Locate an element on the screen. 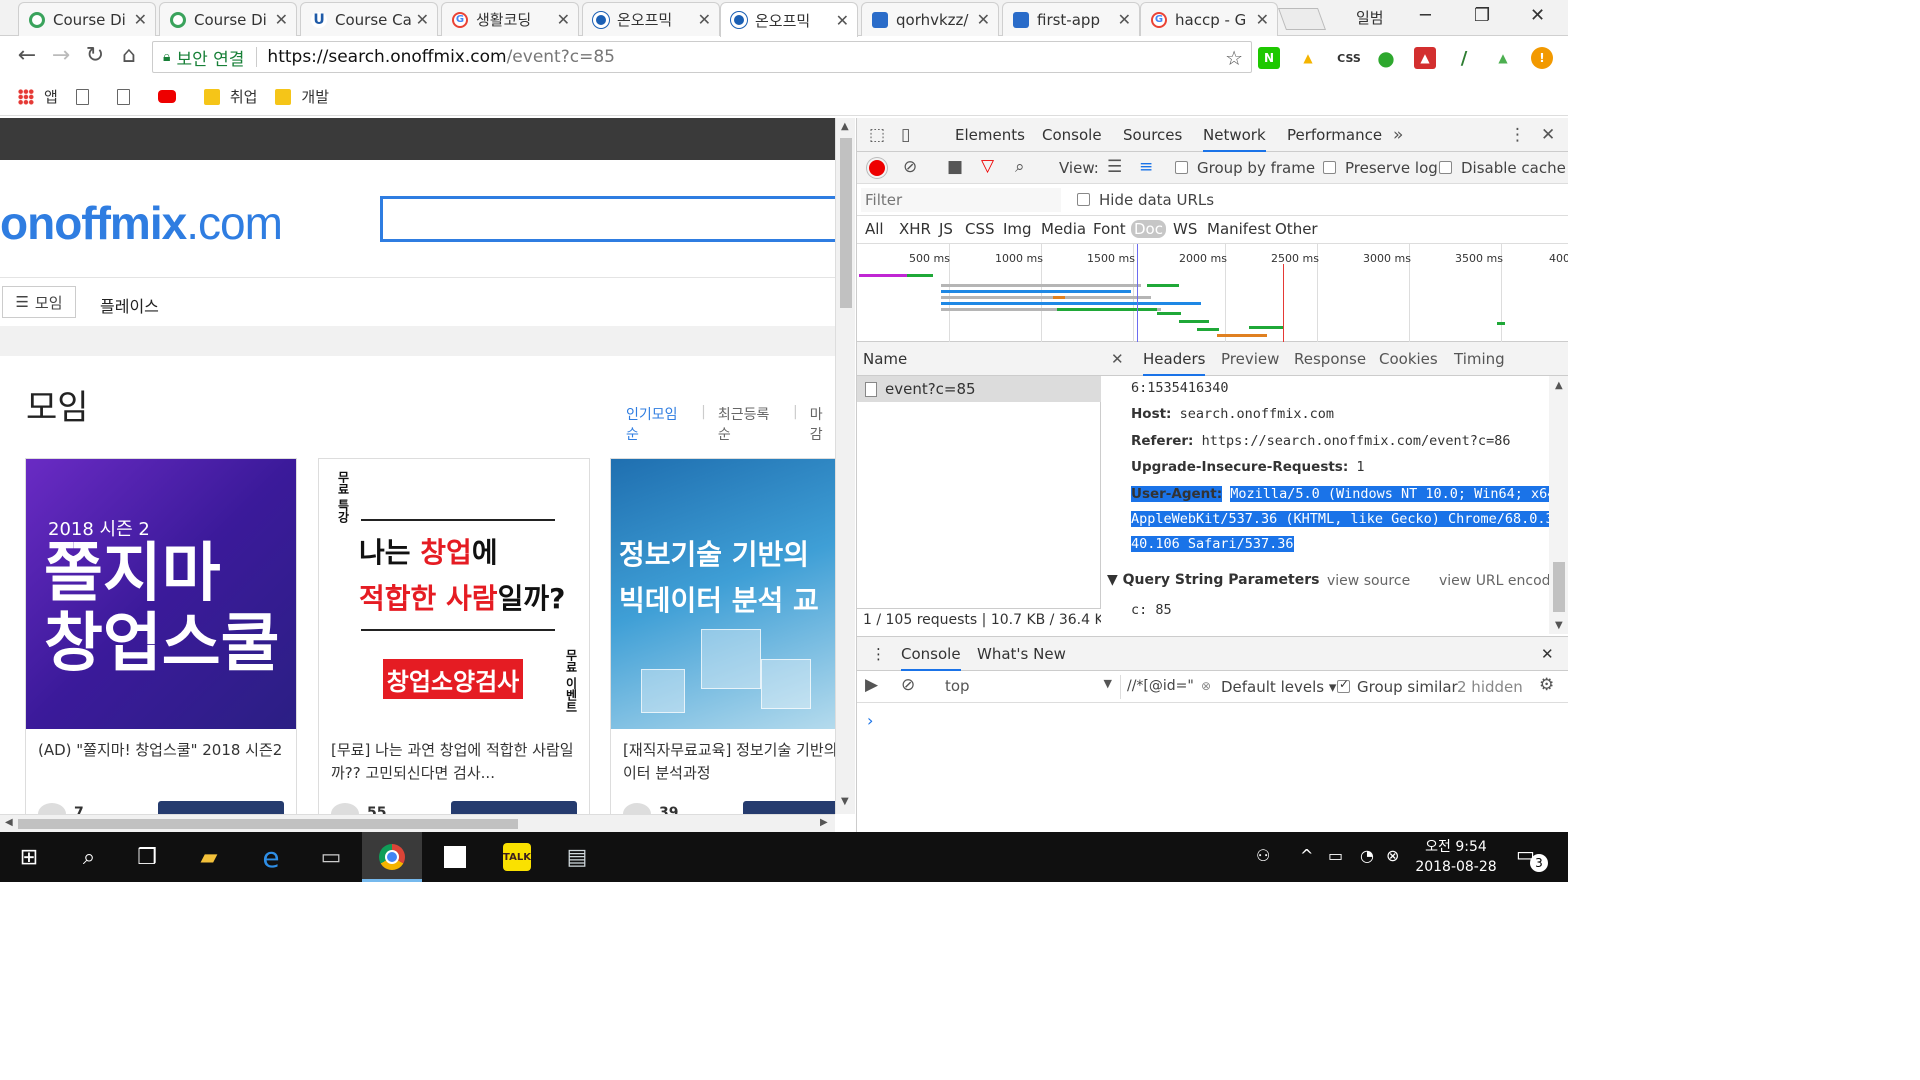 The width and height of the screenshot is (1920, 1080). windows-start-icon: ⊞ is located at coordinates (29, 857).